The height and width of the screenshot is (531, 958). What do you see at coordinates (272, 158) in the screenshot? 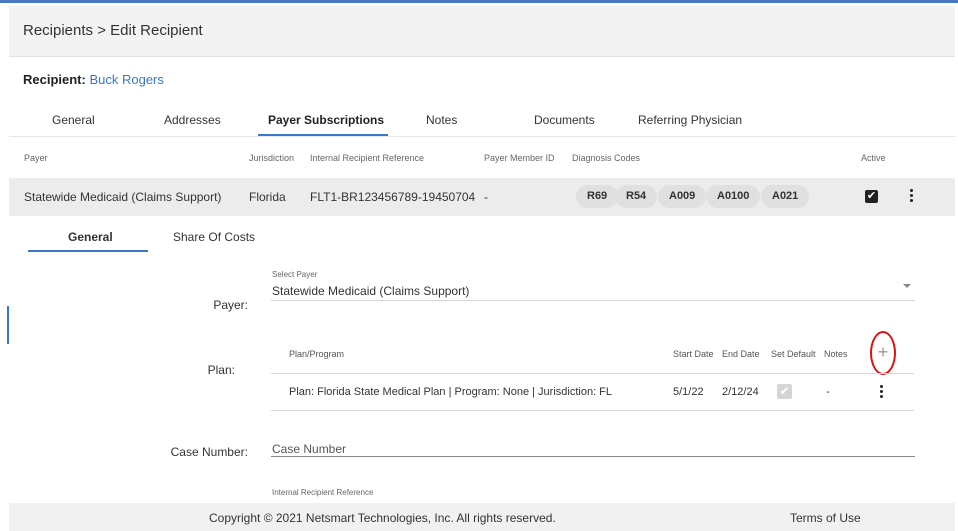
I see `col-jurisdiction: Jurisdiction` at bounding box center [272, 158].